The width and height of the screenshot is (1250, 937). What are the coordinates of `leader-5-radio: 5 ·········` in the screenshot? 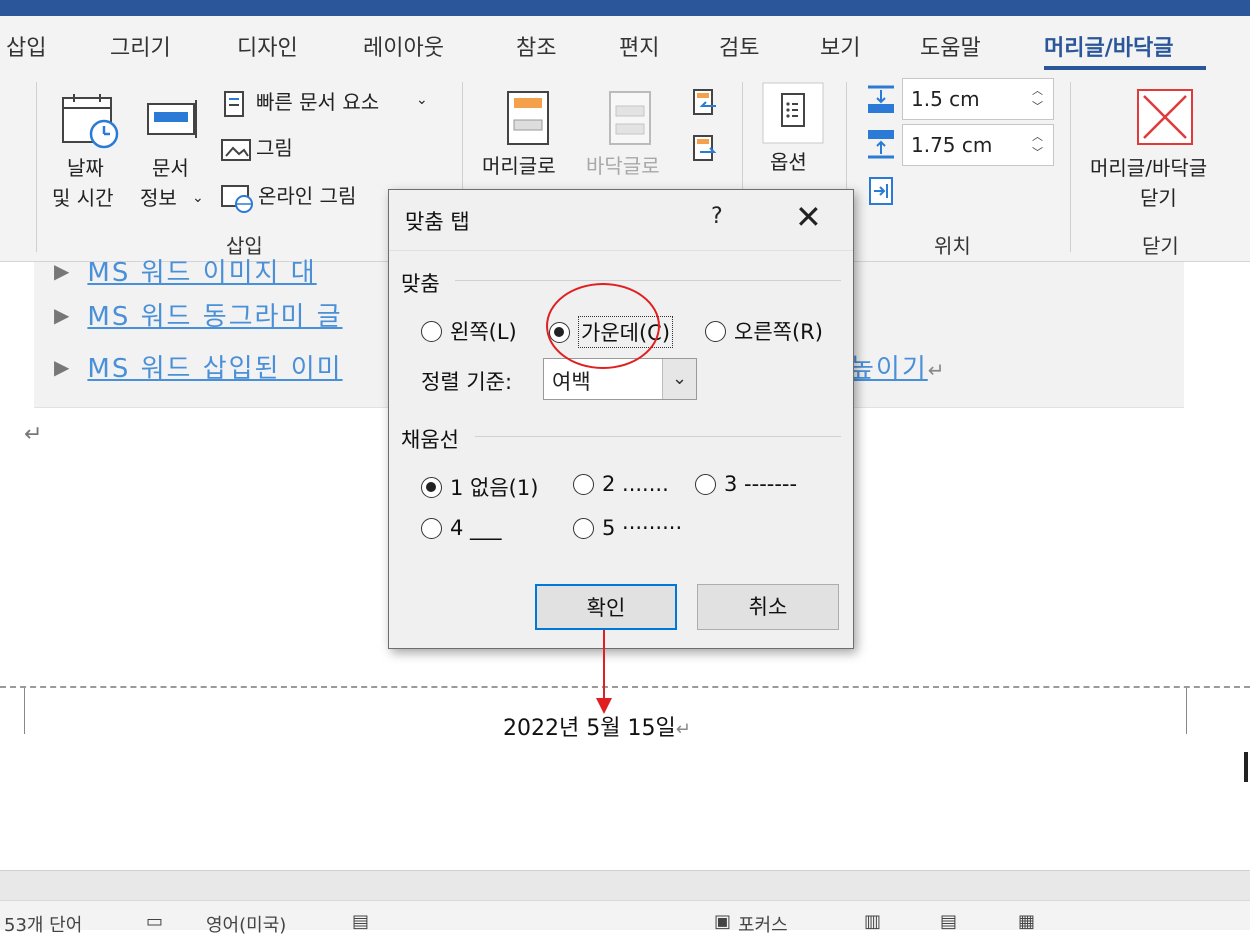 It's located at (627, 528).